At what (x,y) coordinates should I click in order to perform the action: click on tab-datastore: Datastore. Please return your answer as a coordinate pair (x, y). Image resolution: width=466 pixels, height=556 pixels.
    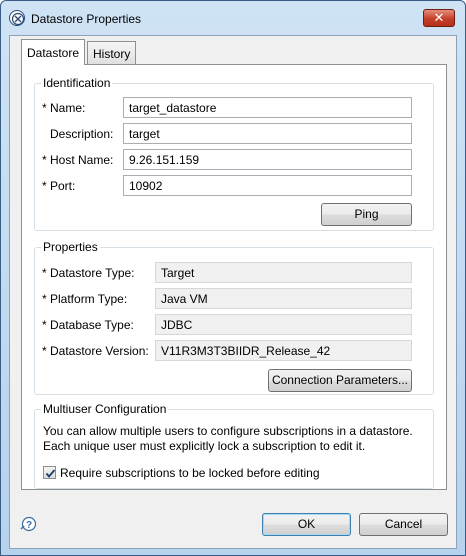
    Looking at the image, I should click on (53, 52).